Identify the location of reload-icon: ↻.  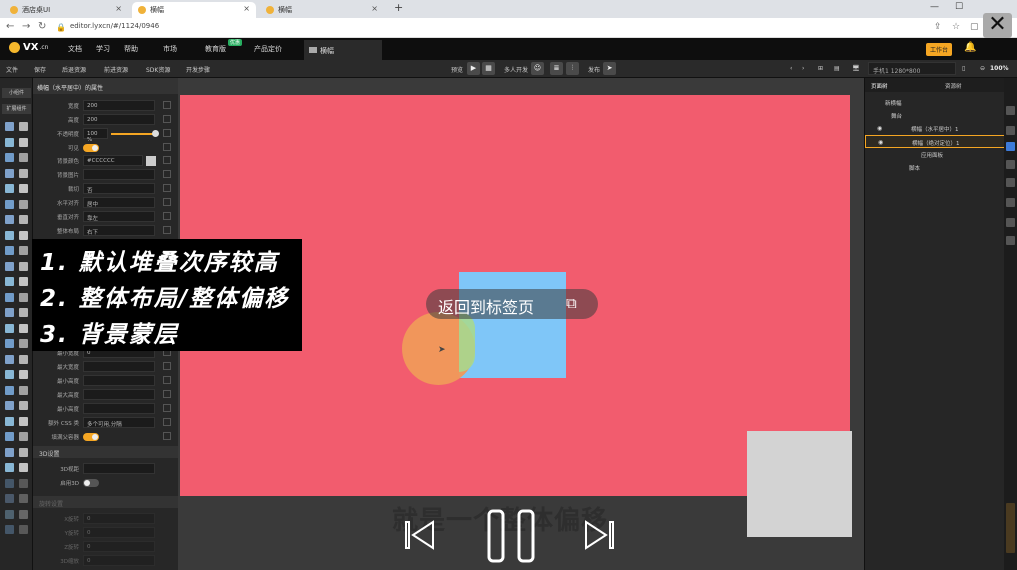
(42, 26).